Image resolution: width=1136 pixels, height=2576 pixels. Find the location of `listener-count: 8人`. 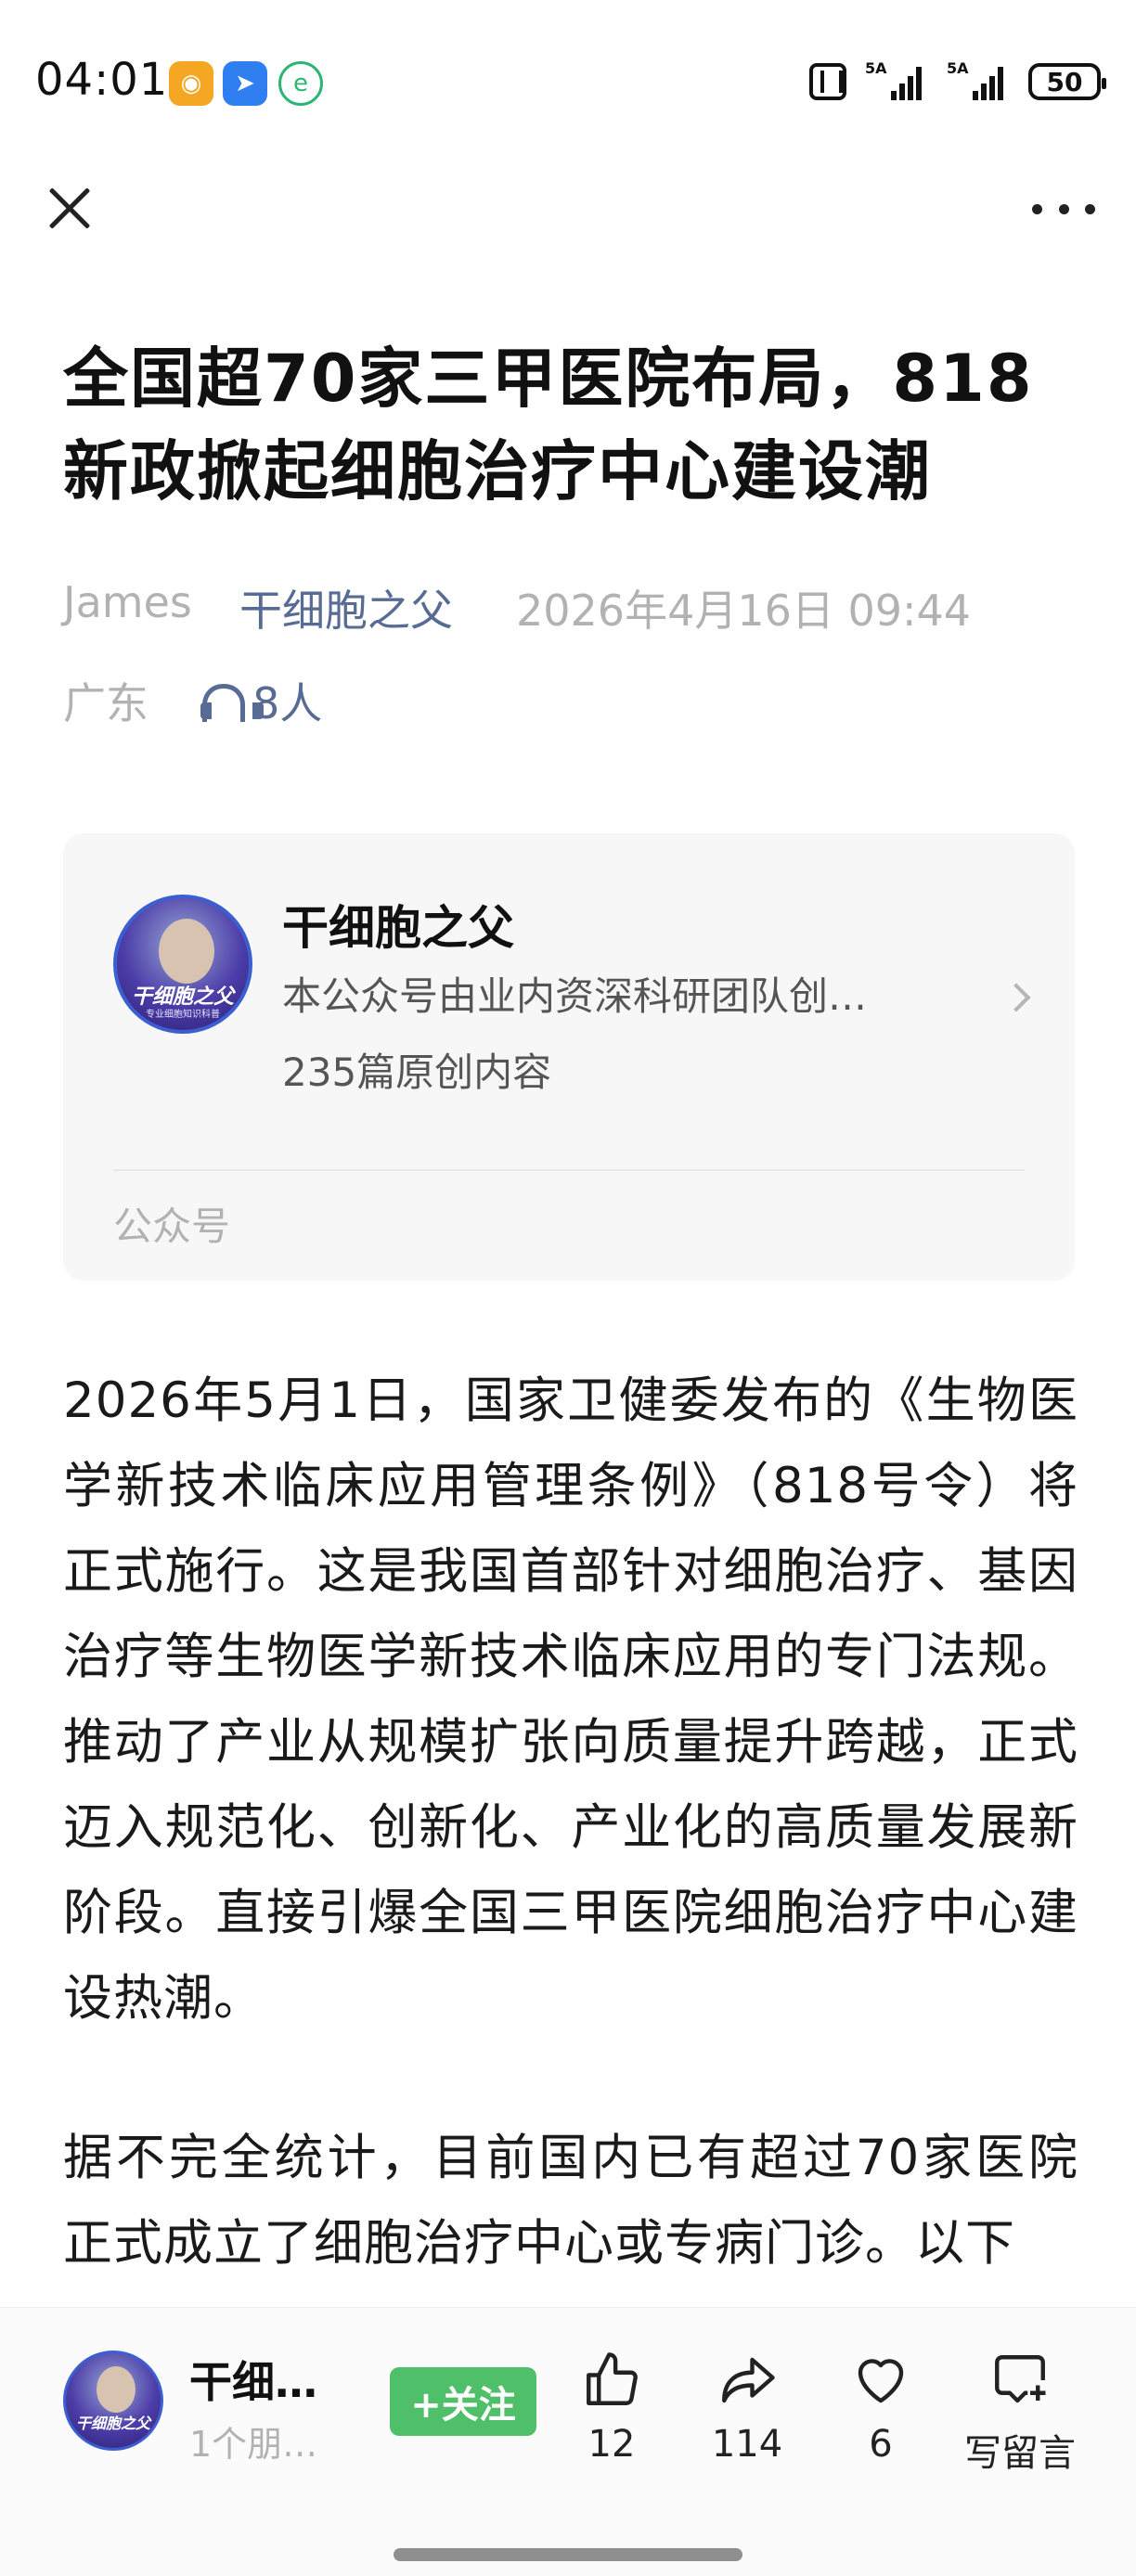

listener-count: 8人 is located at coordinates (287, 703).